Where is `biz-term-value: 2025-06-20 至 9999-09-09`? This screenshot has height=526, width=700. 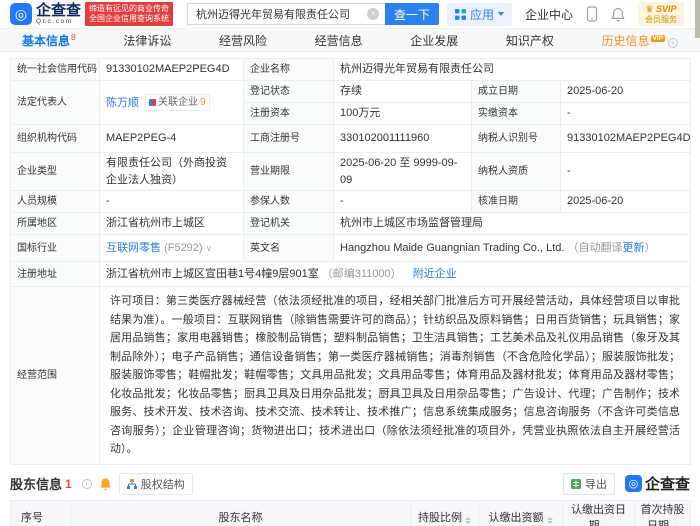 biz-term-value: 2025-06-20 至 9999-09-09 is located at coordinates (402, 171).